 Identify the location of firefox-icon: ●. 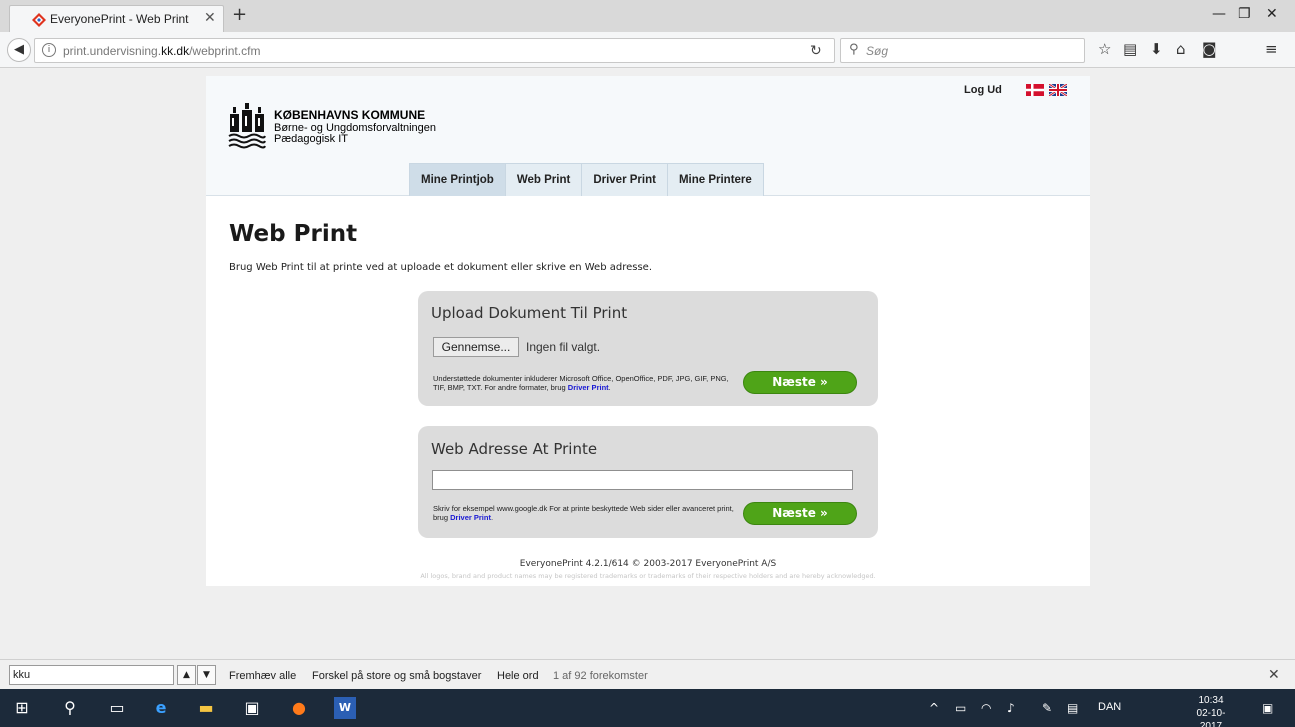
(299, 708).